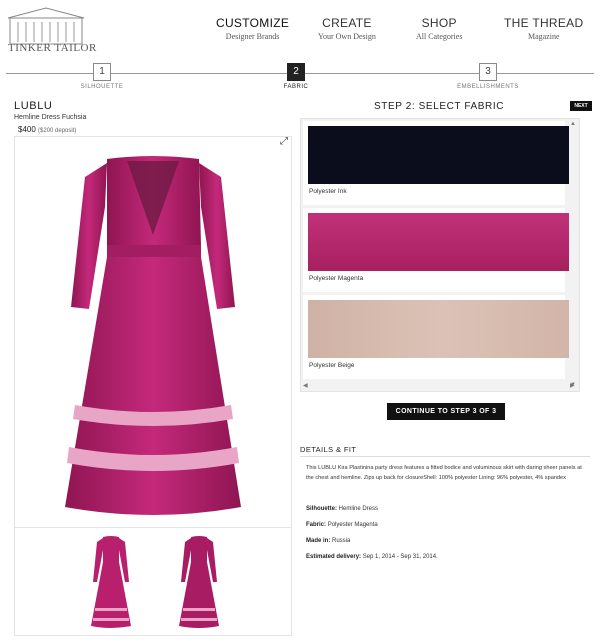 Image resolution: width=600 pixels, height=642 pixels. What do you see at coordinates (252, 28) in the screenshot?
I see `nav-customize: CUSTOMIZE Designer Brands` at bounding box center [252, 28].